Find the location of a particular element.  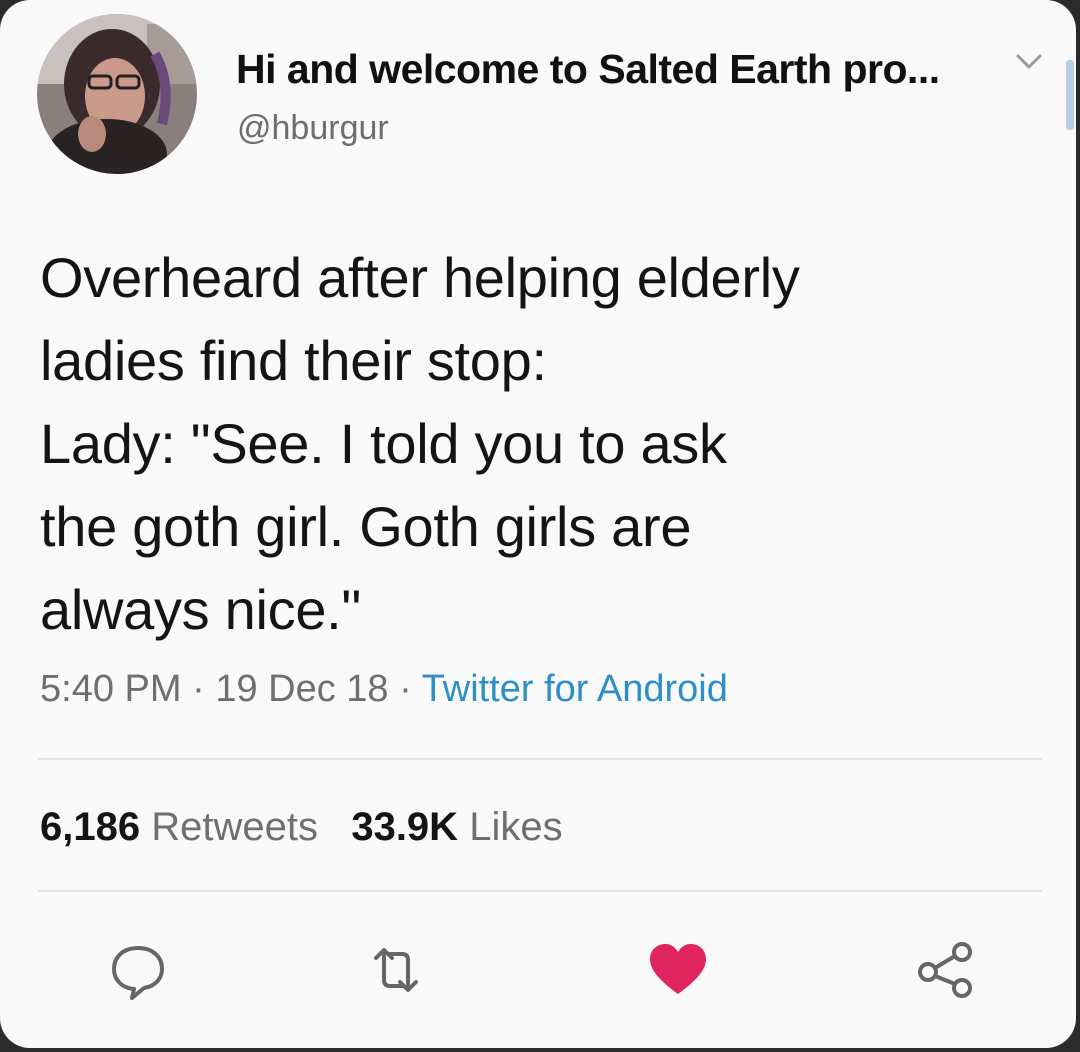

reply-button is located at coordinates (138, 970).